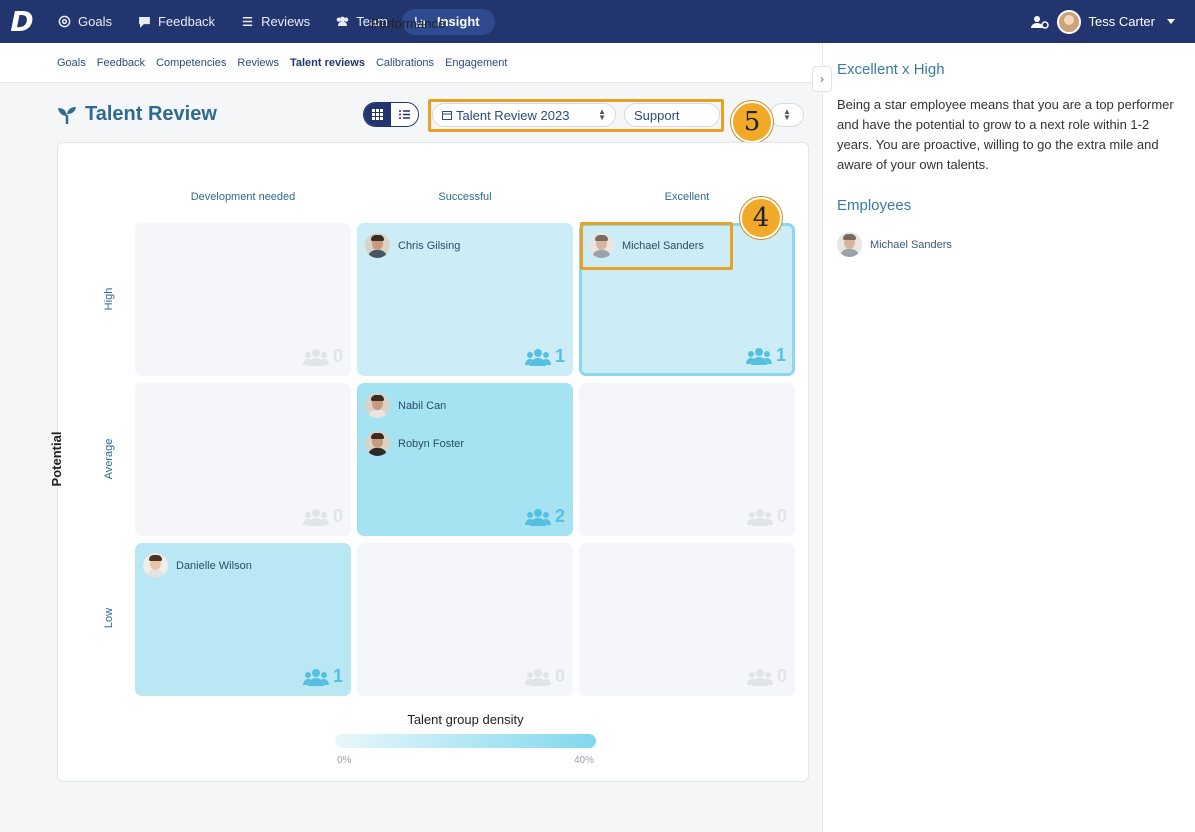 This screenshot has width=1195, height=832. Describe the element at coordinates (243, 459) in the screenshot. I see `grid-cell-development-average: 0` at that location.